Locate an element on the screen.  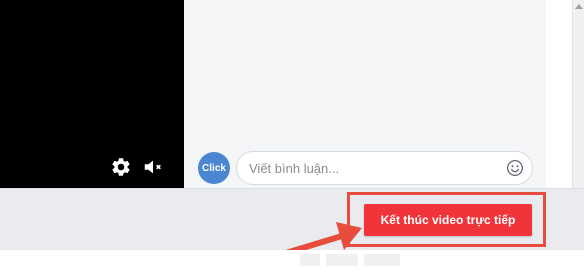
avatar: Click is located at coordinates (214, 168).